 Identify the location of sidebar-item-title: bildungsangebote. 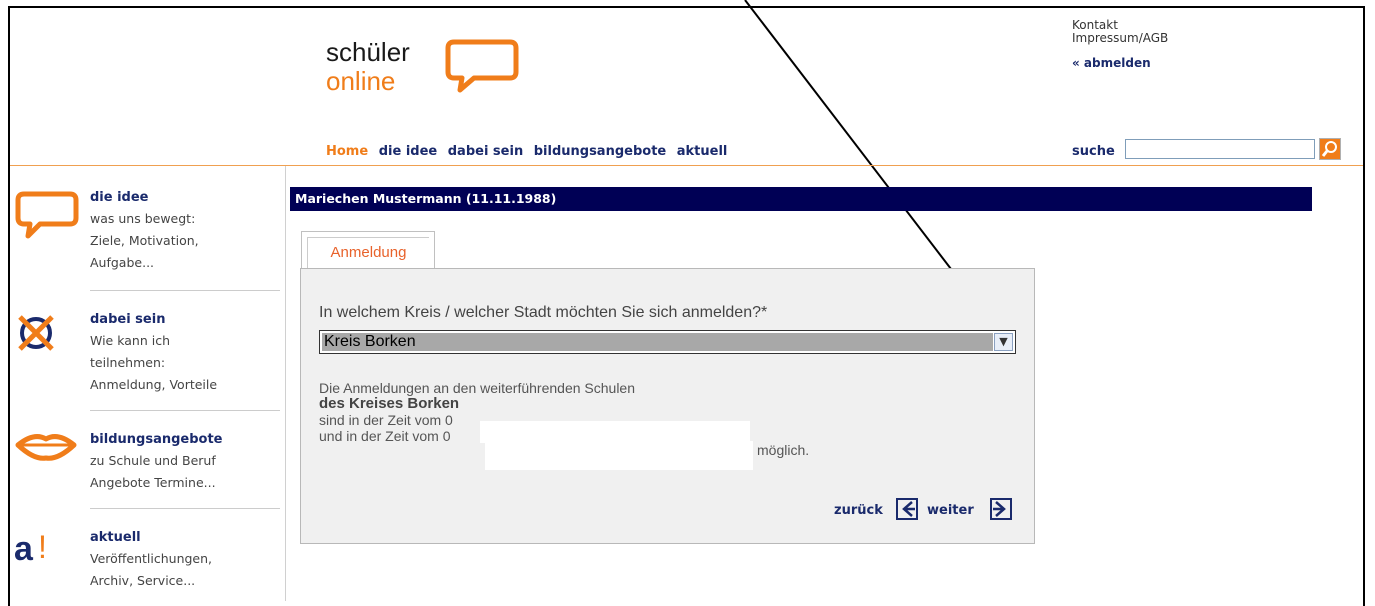
(156, 439).